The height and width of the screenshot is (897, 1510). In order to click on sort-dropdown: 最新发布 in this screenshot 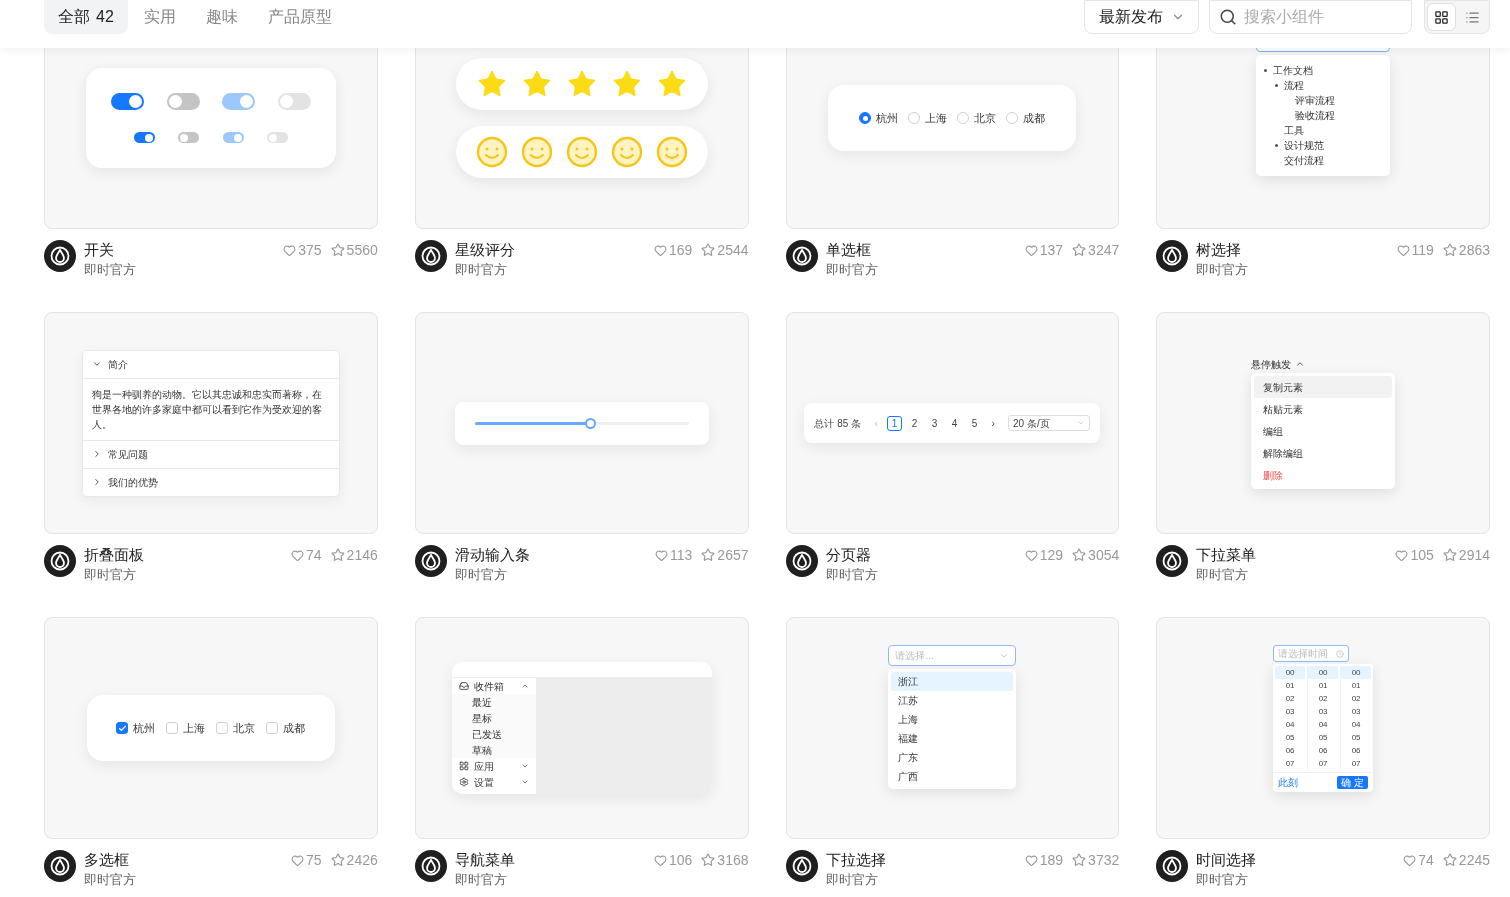, I will do `click(1141, 17)`.